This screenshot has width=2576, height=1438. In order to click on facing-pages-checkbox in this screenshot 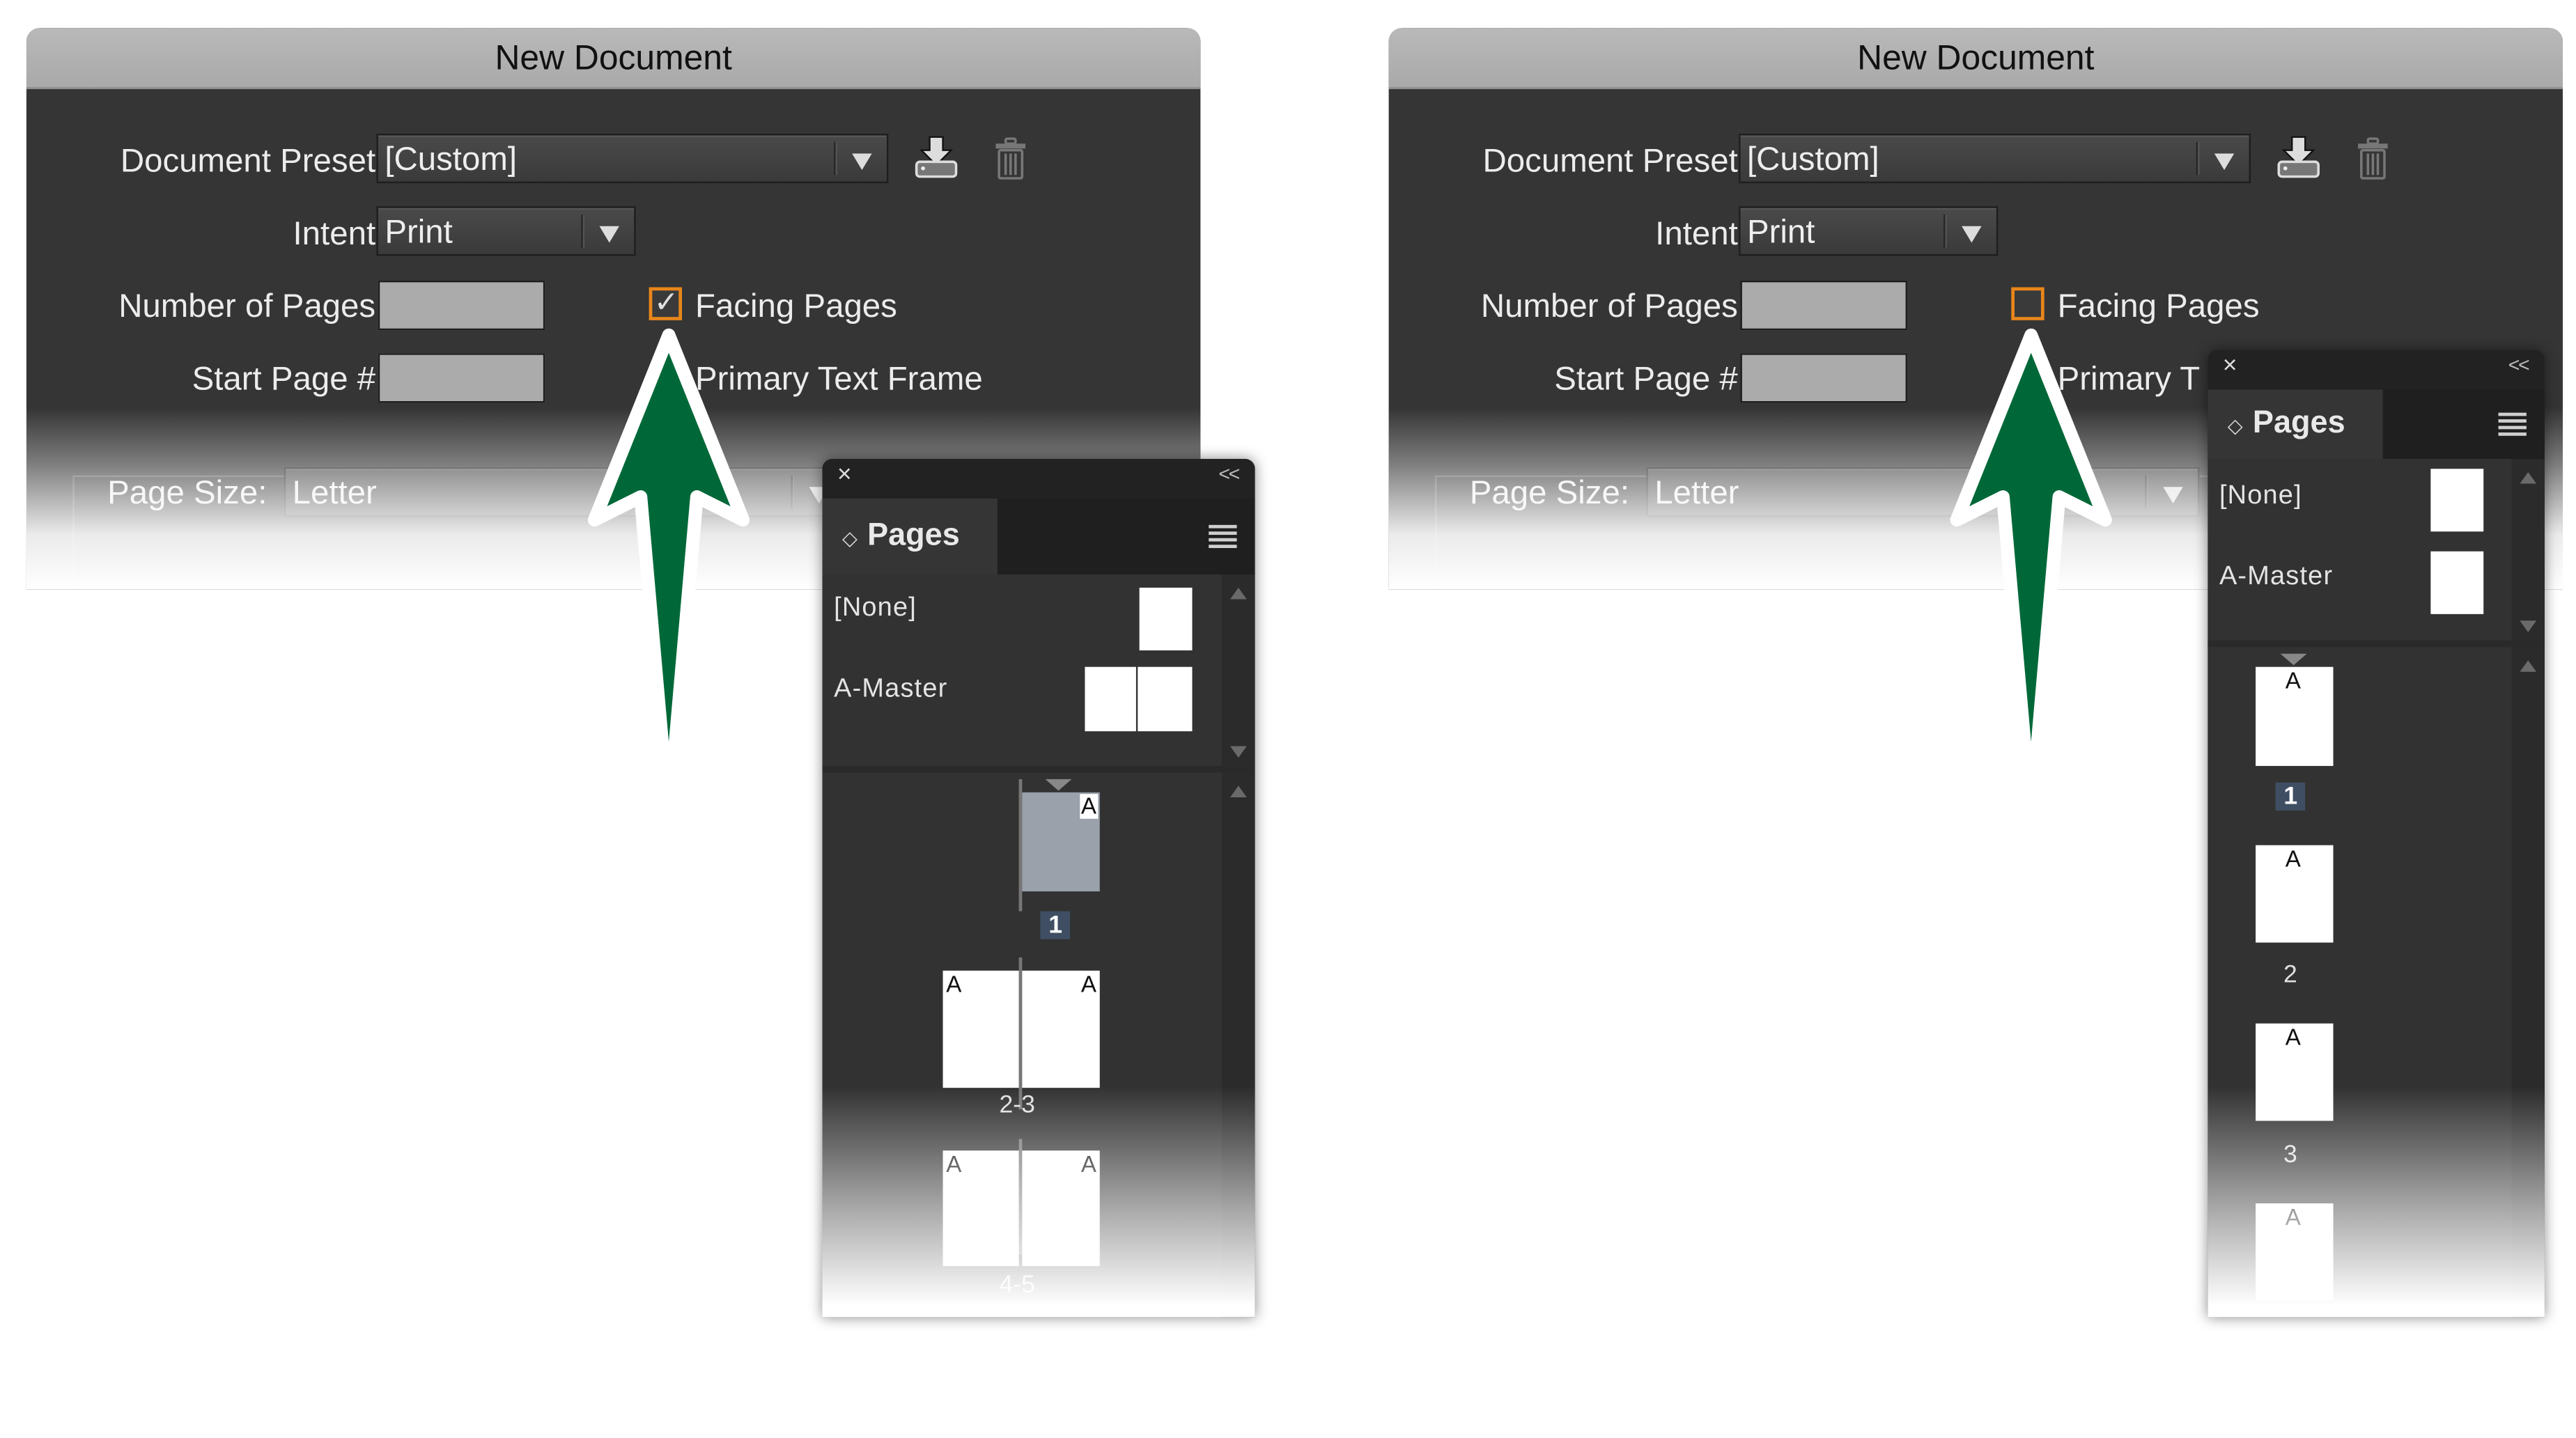, I will do `click(2027, 303)`.